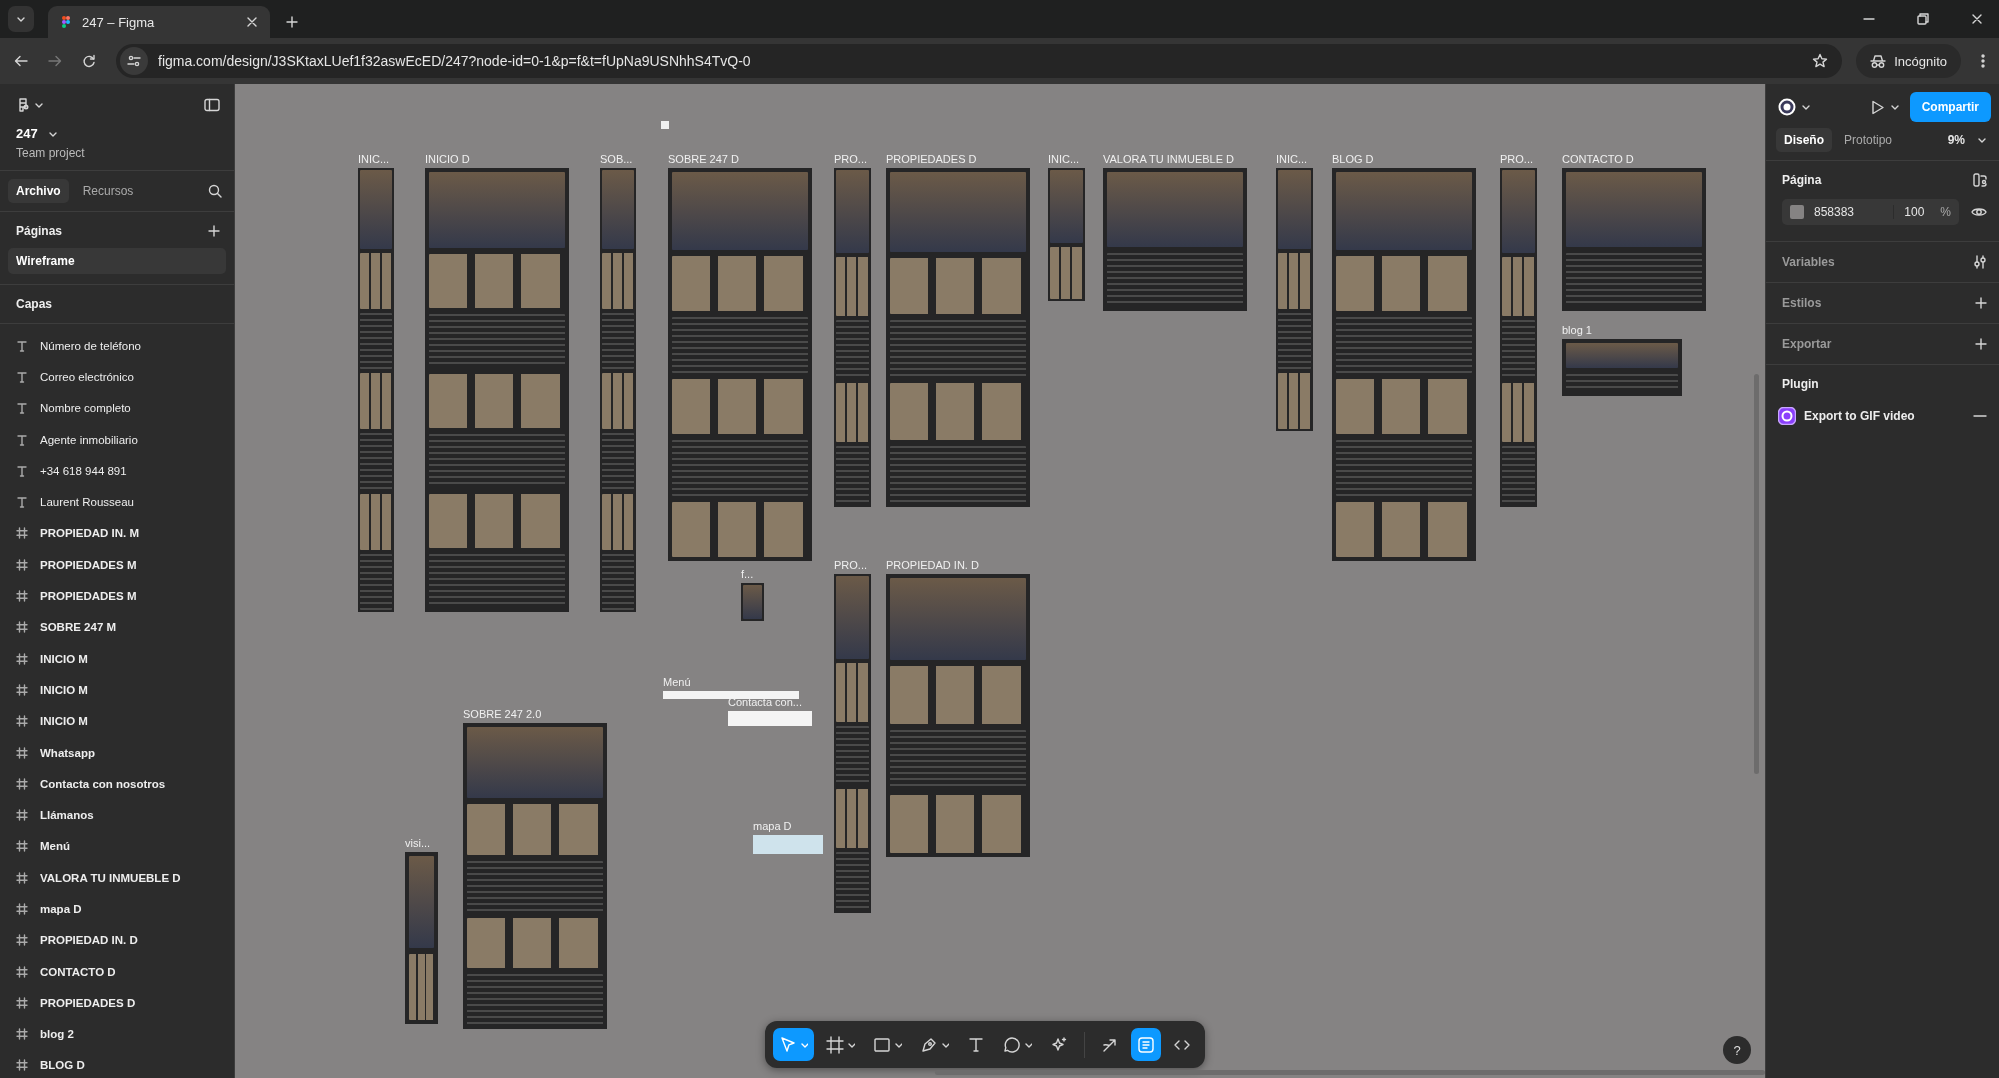 The image size is (1999, 1078). I want to click on panel-tab: Prototipo, so click(1868, 140).